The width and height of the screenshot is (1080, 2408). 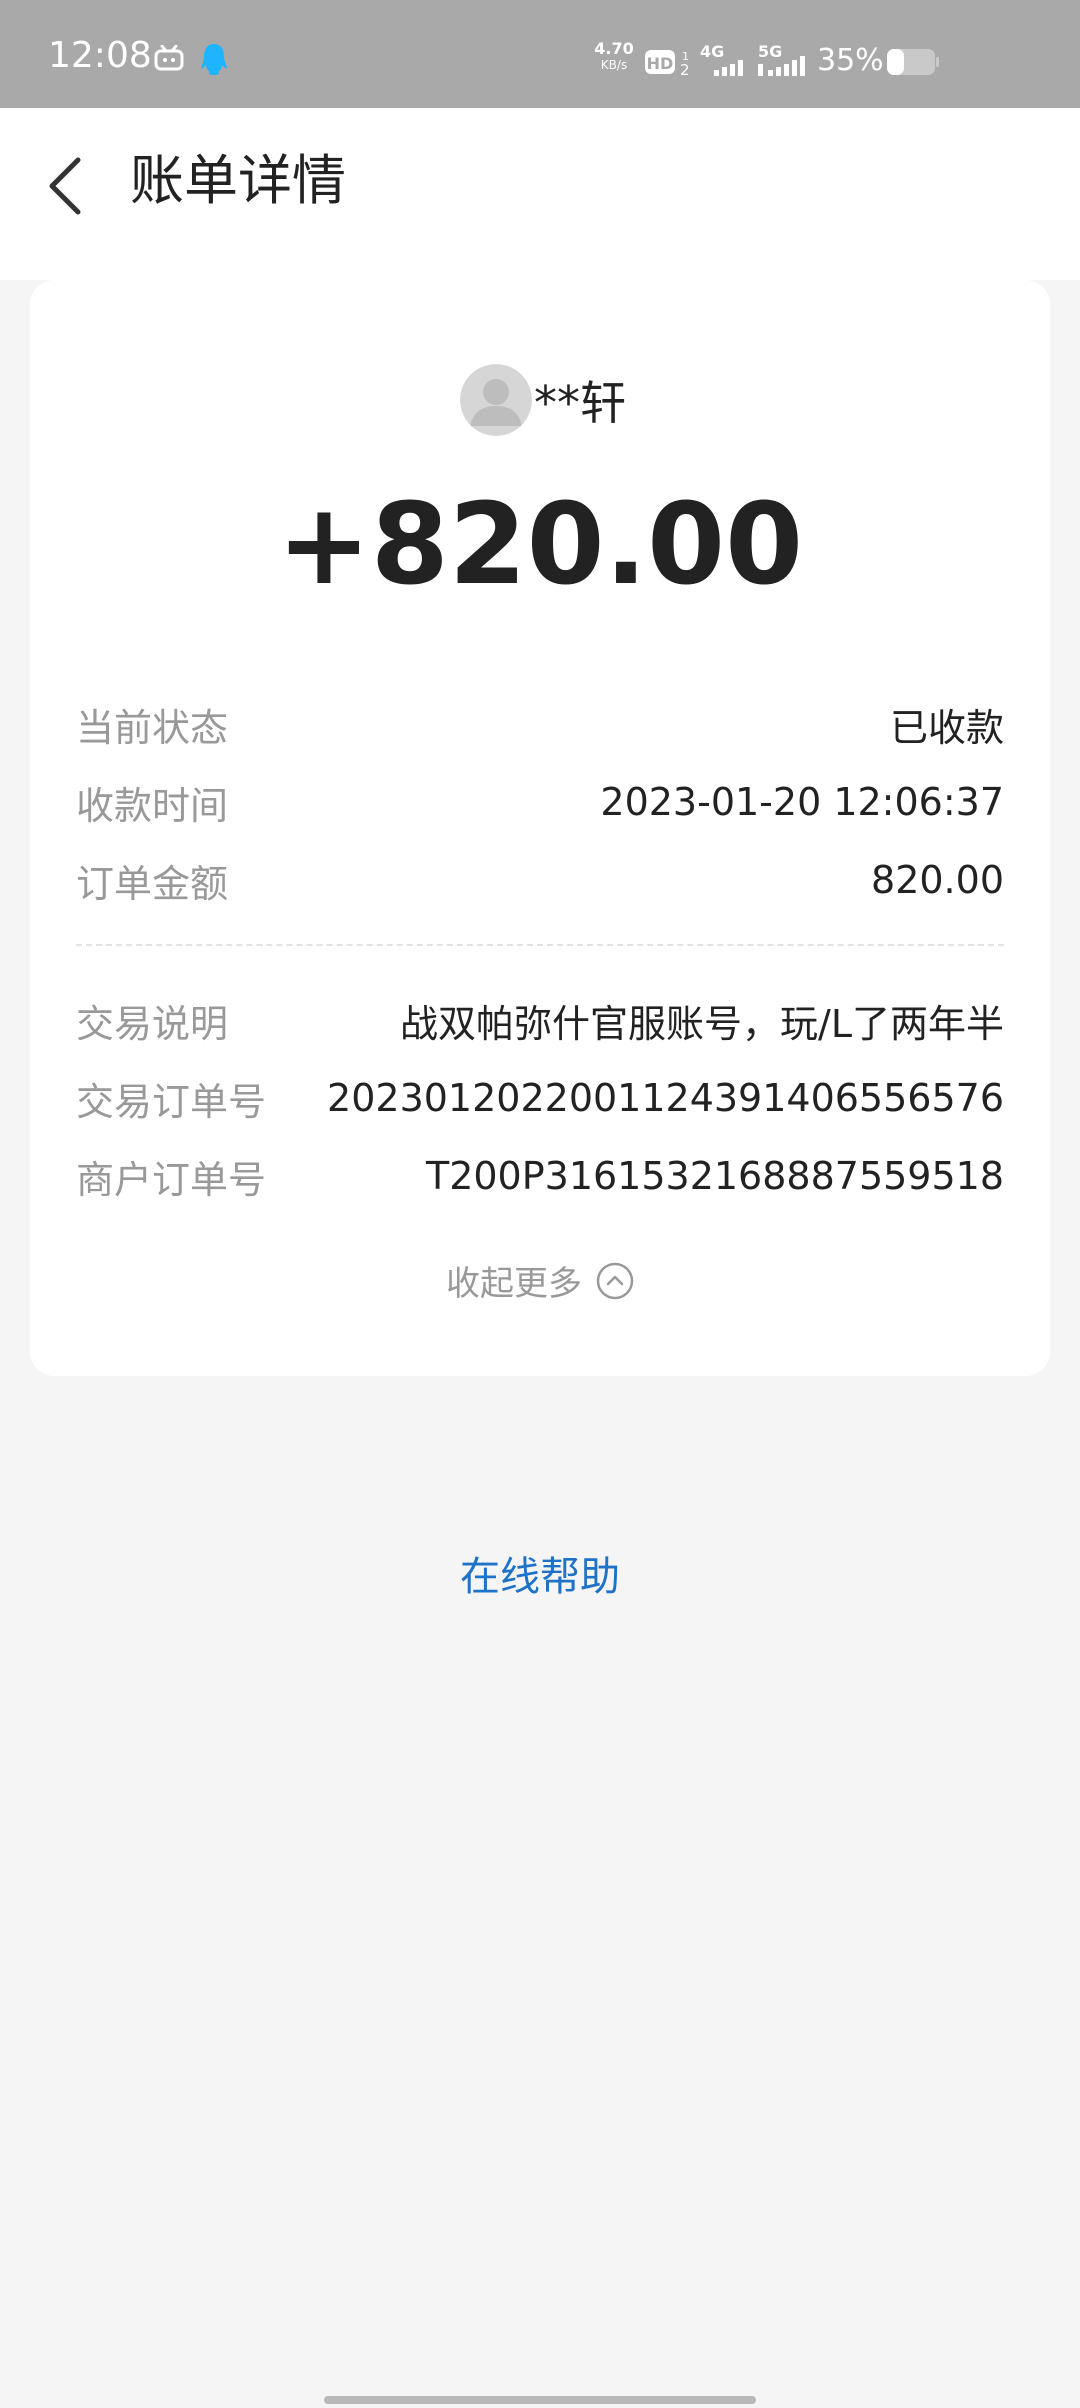 I want to click on collapse-more-button: 收起更多, so click(x=540, y=1280).